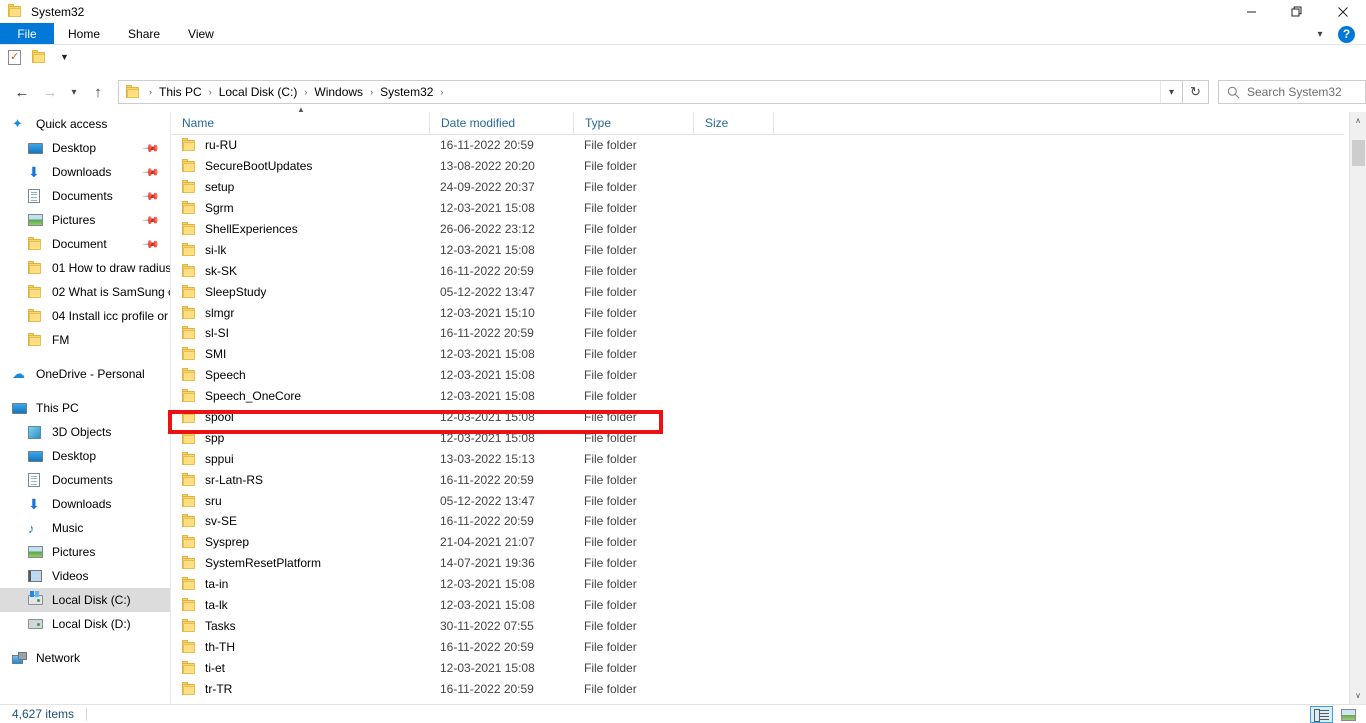  Describe the element at coordinates (338, 92) in the screenshot. I see `breadcrumb-item-windows: Windows` at that location.